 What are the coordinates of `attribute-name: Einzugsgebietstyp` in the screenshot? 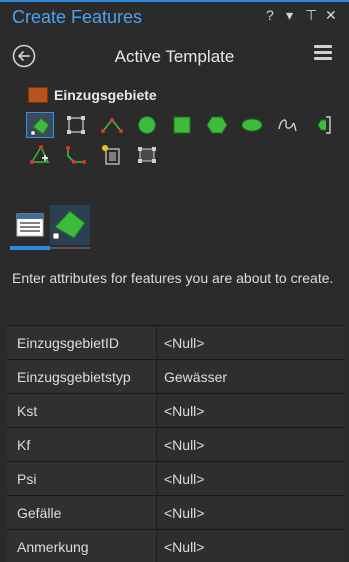 It's located at (74, 377).